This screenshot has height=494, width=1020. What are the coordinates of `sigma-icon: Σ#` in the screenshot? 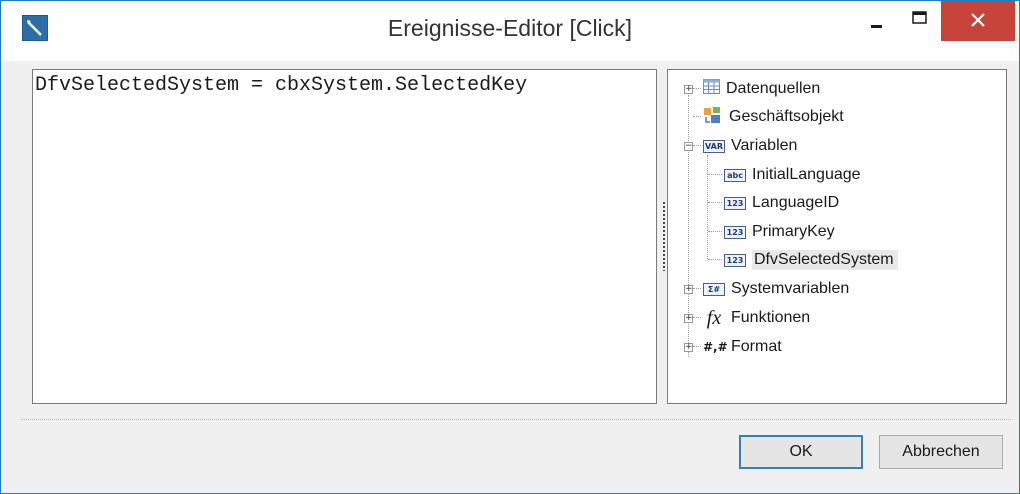 It's located at (714, 289).